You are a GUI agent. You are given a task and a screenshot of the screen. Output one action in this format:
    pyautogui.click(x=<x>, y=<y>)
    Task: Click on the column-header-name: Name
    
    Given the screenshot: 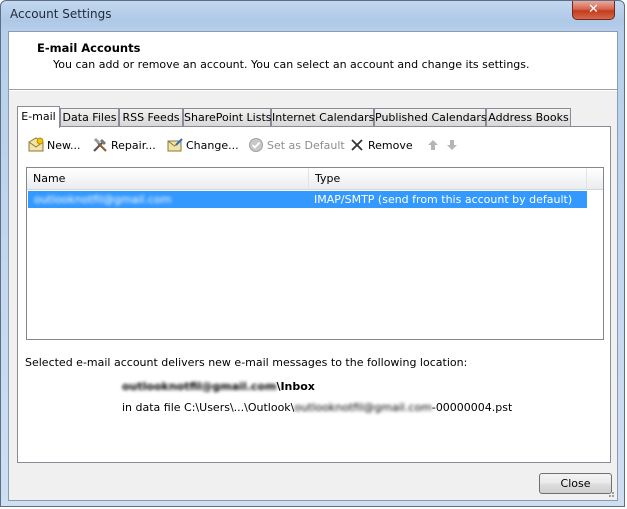 What is the action you would take?
    pyautogui.click(x=168, y=178)
    